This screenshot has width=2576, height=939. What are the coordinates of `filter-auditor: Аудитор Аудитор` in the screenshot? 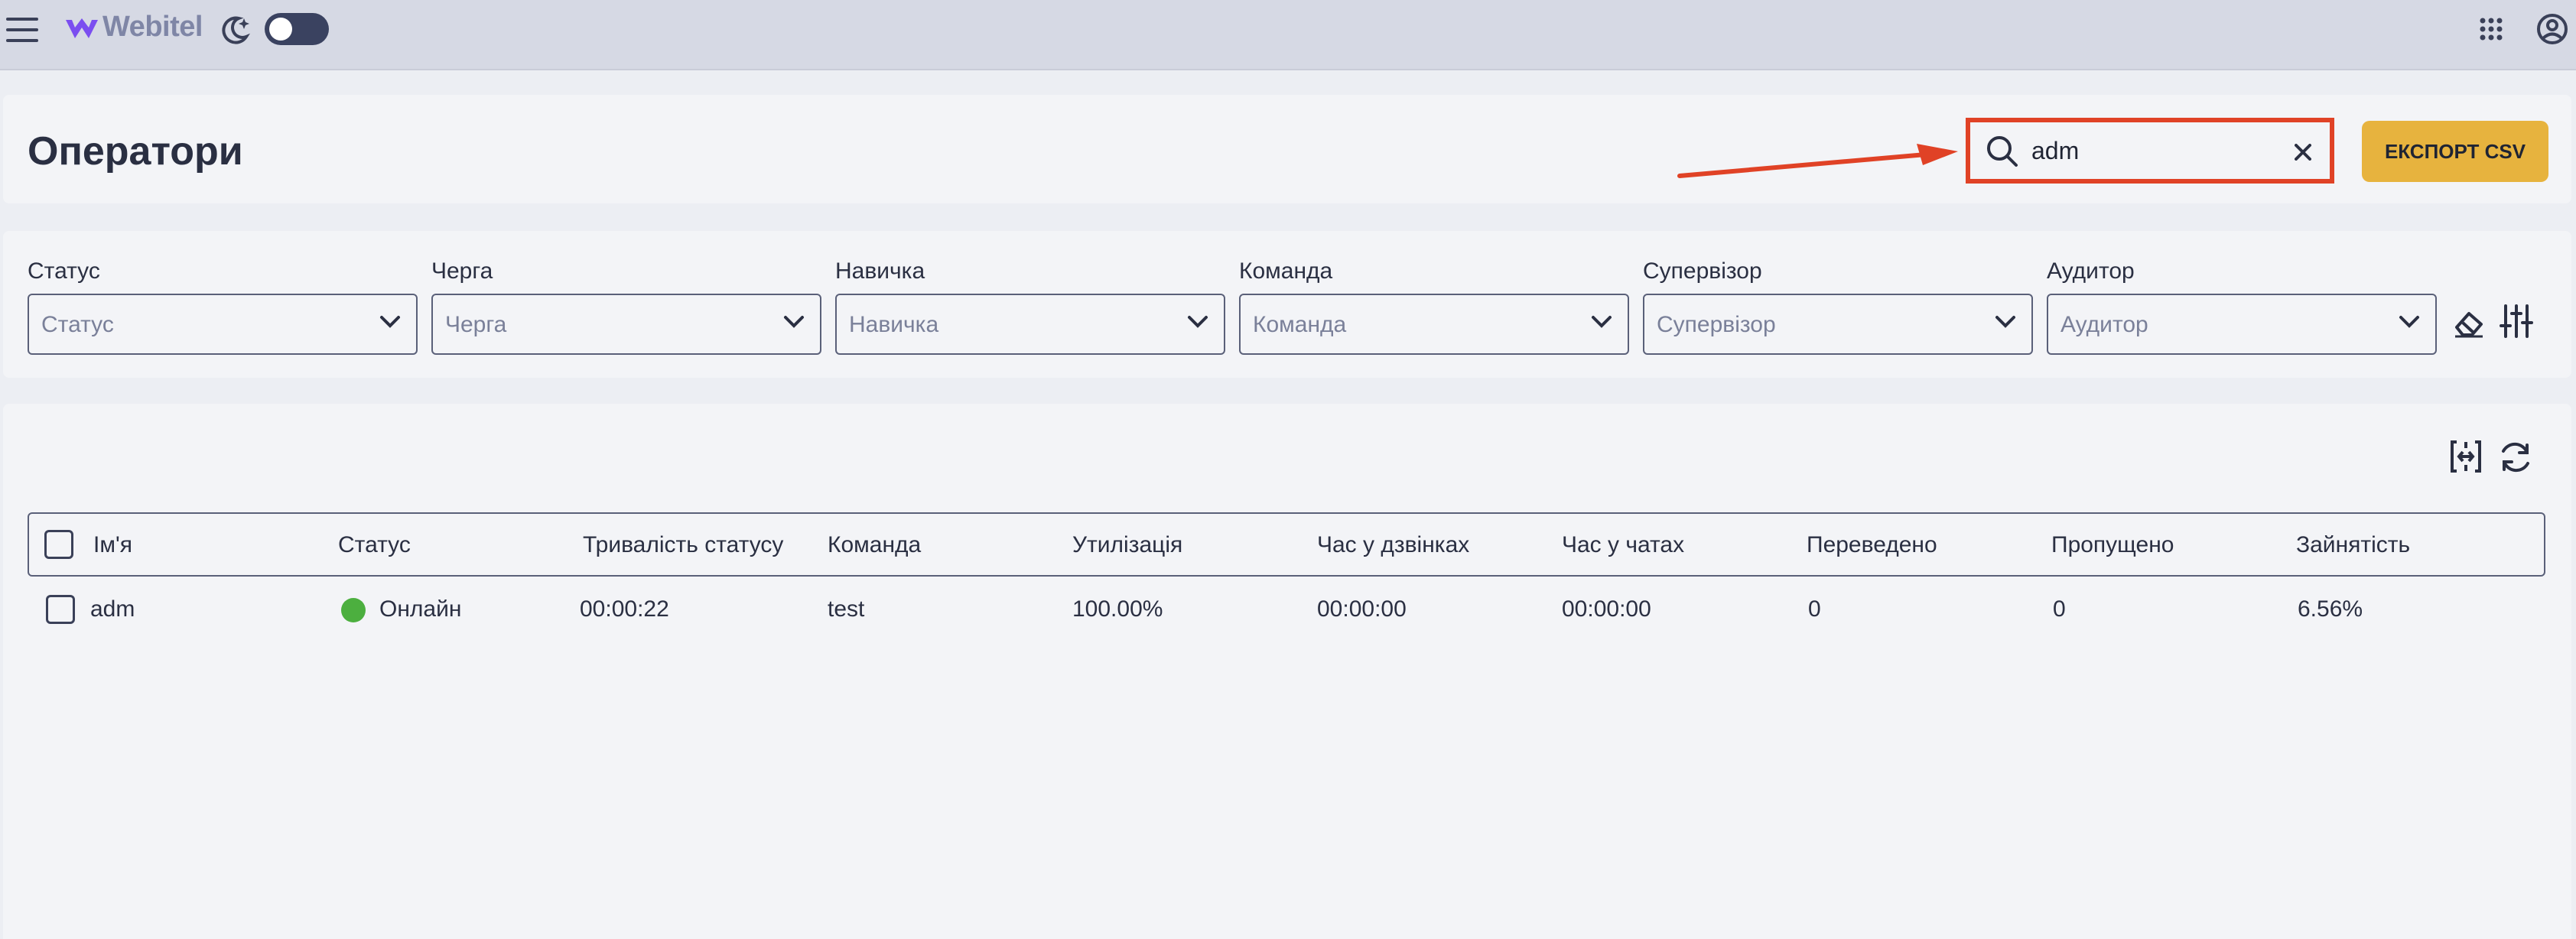 It's located at (2242, 306).